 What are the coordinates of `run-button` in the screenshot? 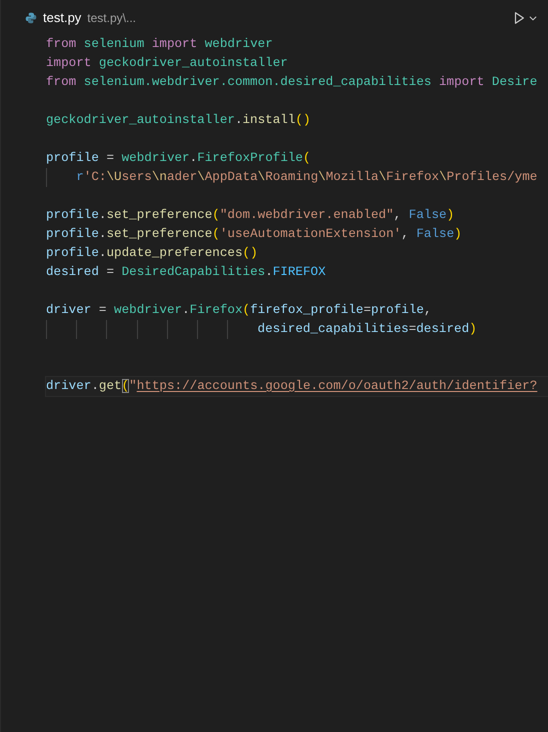 It's located at (525, 17).